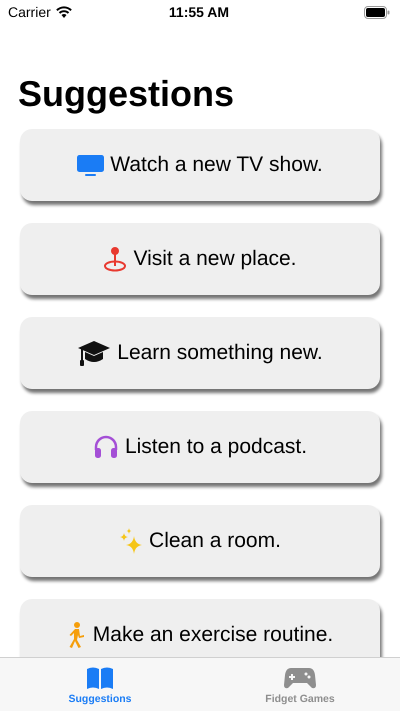 The image size is (400, 711). Describe the element at coordinates (200, 165) in the screenshot. I see `suggestion-button: Watch a new TV show.` at that location.